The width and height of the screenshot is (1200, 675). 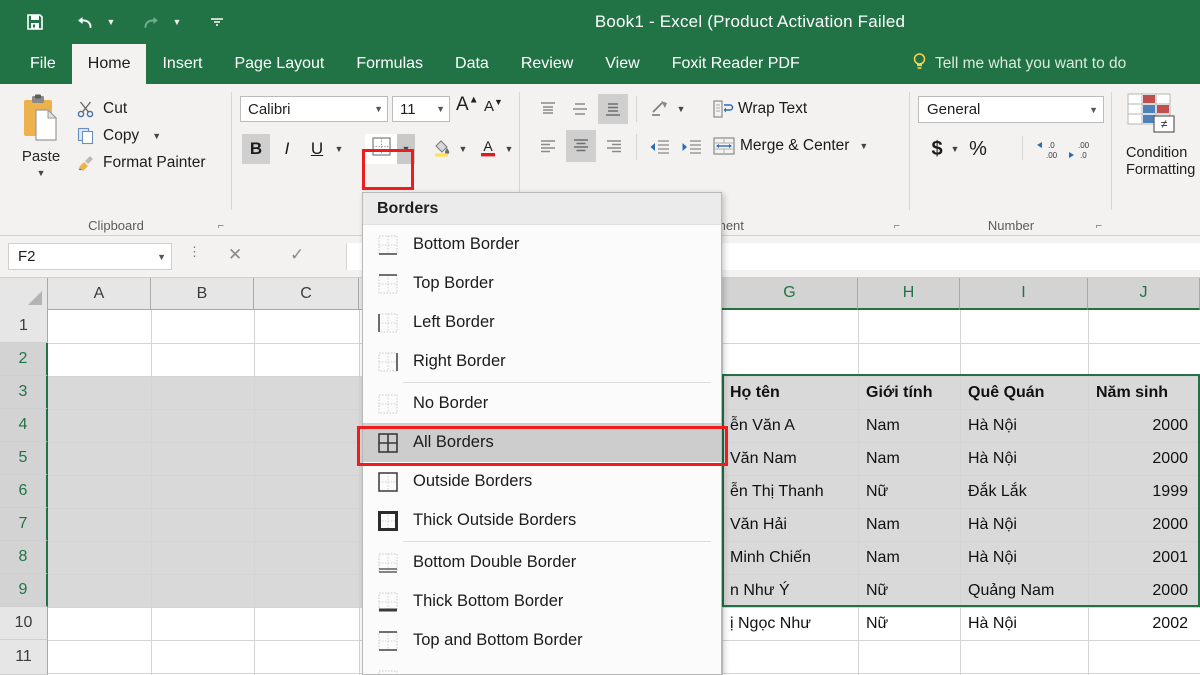 I want to click on accounting-dropdown-icon: ▼, so click(x=955, y=149).